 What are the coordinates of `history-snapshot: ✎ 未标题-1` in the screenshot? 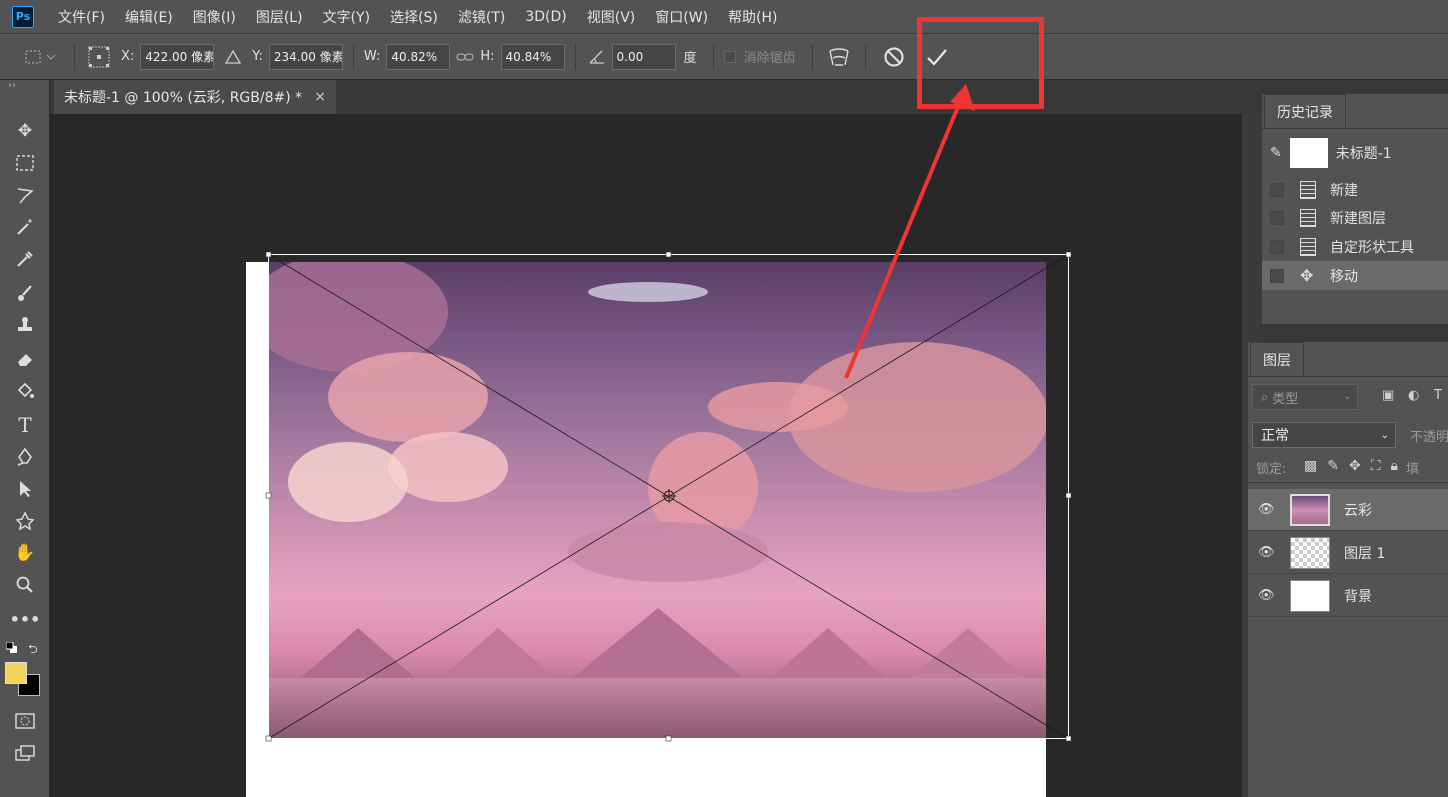 It's located at (1355, 153).